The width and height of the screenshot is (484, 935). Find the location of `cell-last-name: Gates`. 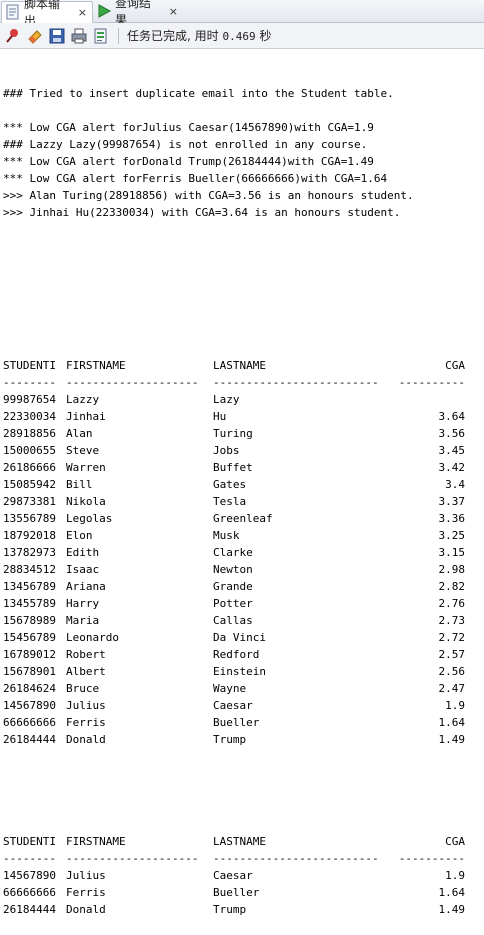

cell-last-name: Gates is located at coordinates (230, 484).